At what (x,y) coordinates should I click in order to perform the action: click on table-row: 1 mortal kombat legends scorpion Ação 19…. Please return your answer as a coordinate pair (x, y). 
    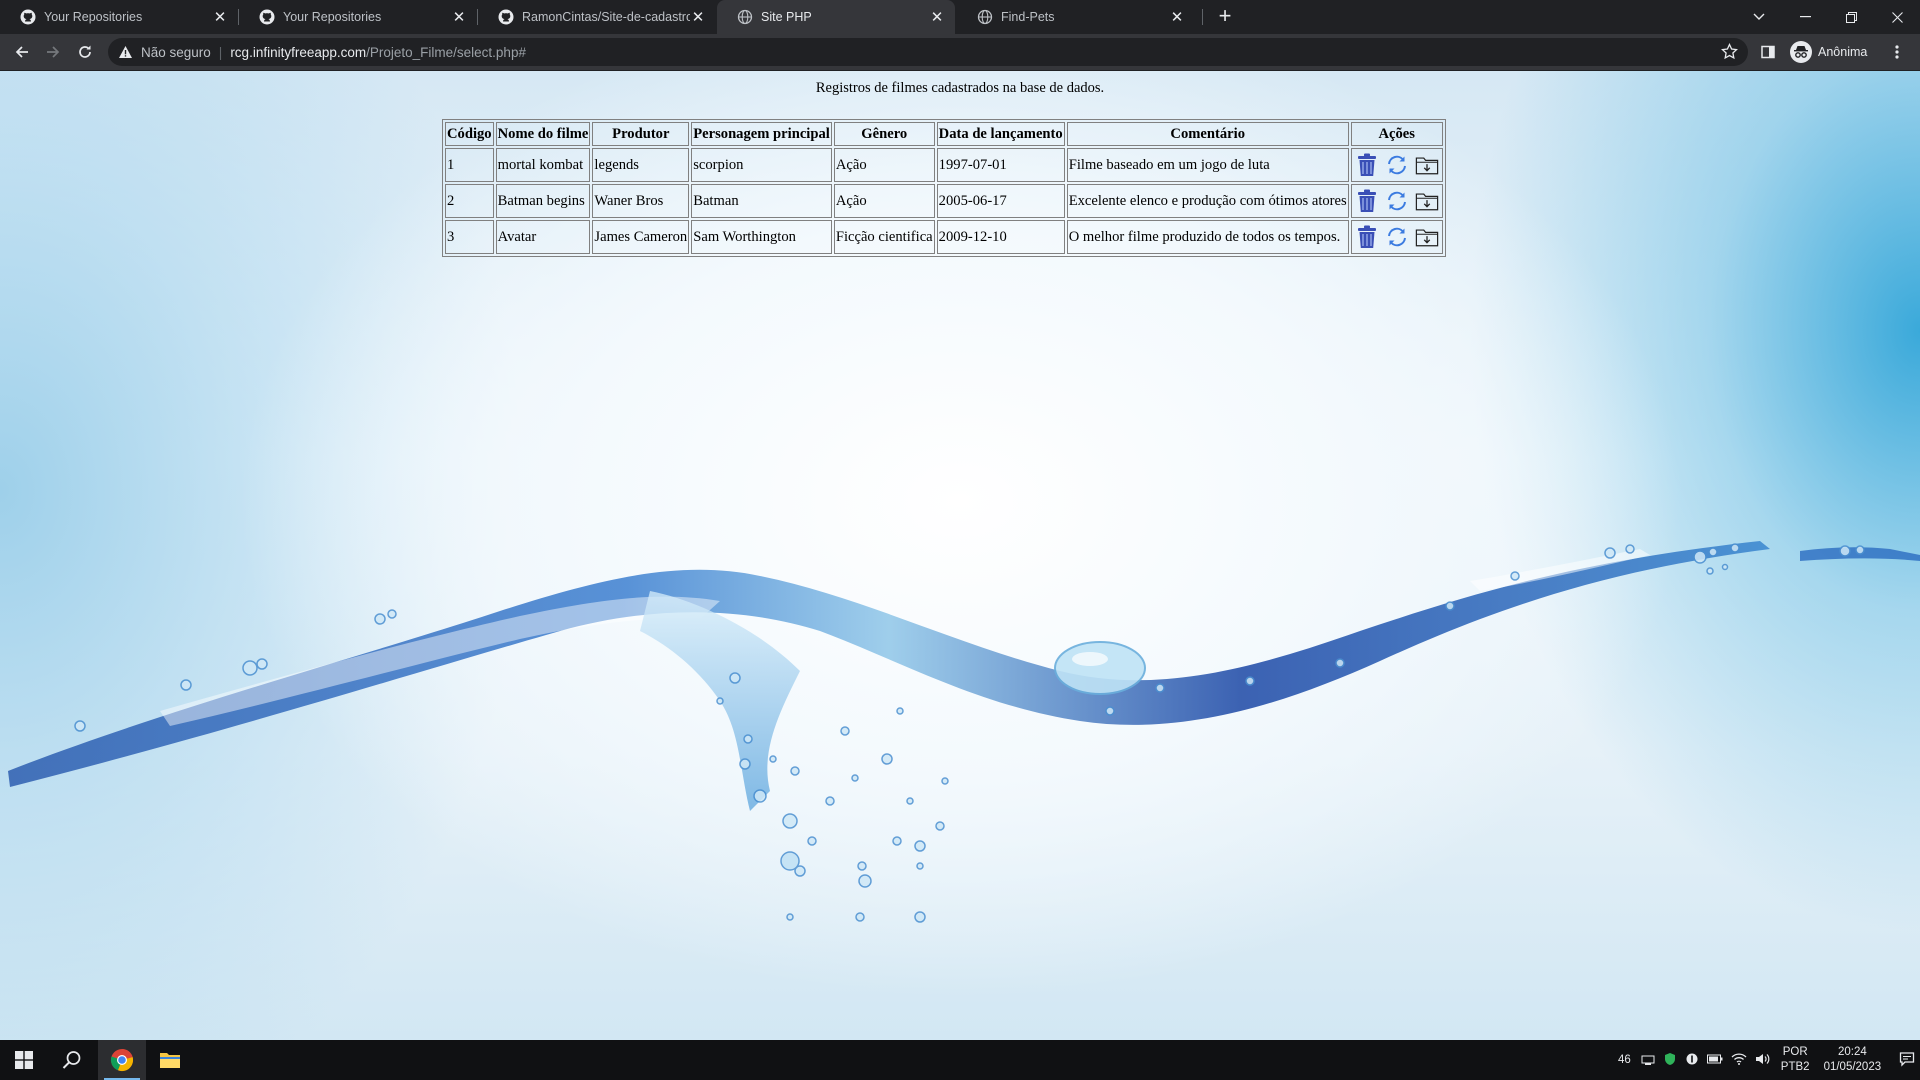
    Looking at the image, I should click on (944, 165).